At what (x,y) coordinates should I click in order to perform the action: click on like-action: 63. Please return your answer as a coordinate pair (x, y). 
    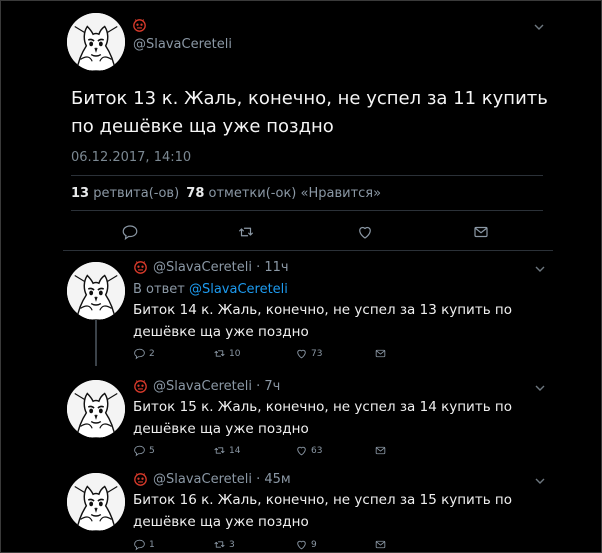
    Looking at the image, I should click on (308, 450).